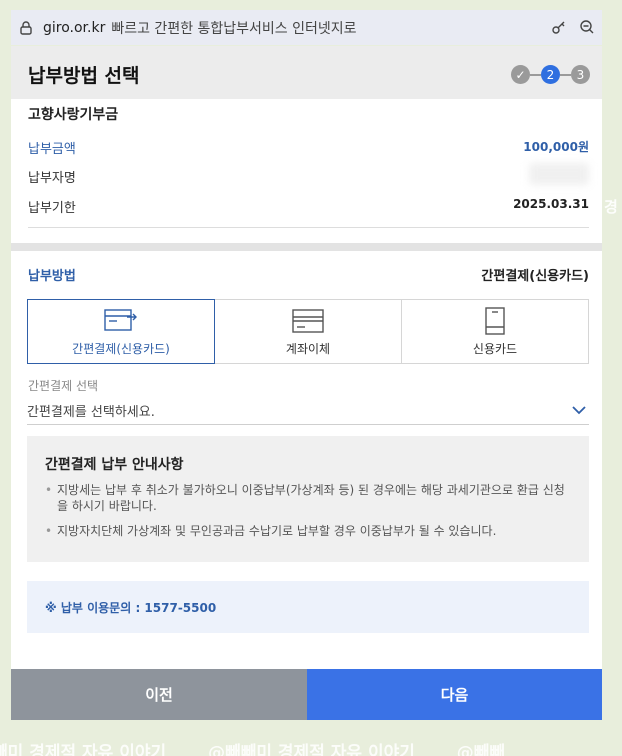 This screenshot has width=622, height=756. Describe the element at coordinates (121, 331) in the screenshot. I see `tab-easy-pay: 간편결제(신용카드)` at that location.